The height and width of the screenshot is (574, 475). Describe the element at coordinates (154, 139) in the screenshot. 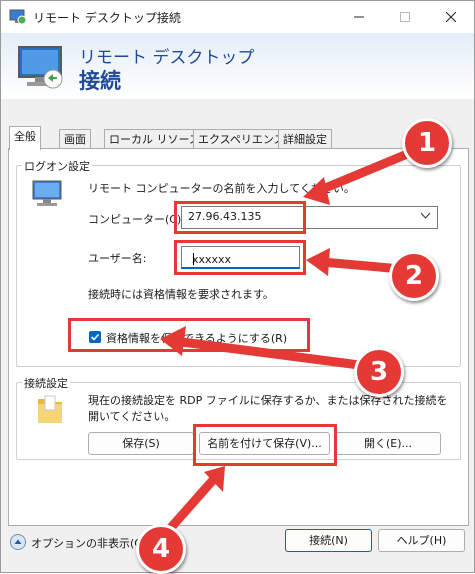

I see `tab-local-resources: ローカル リソース` at that location.